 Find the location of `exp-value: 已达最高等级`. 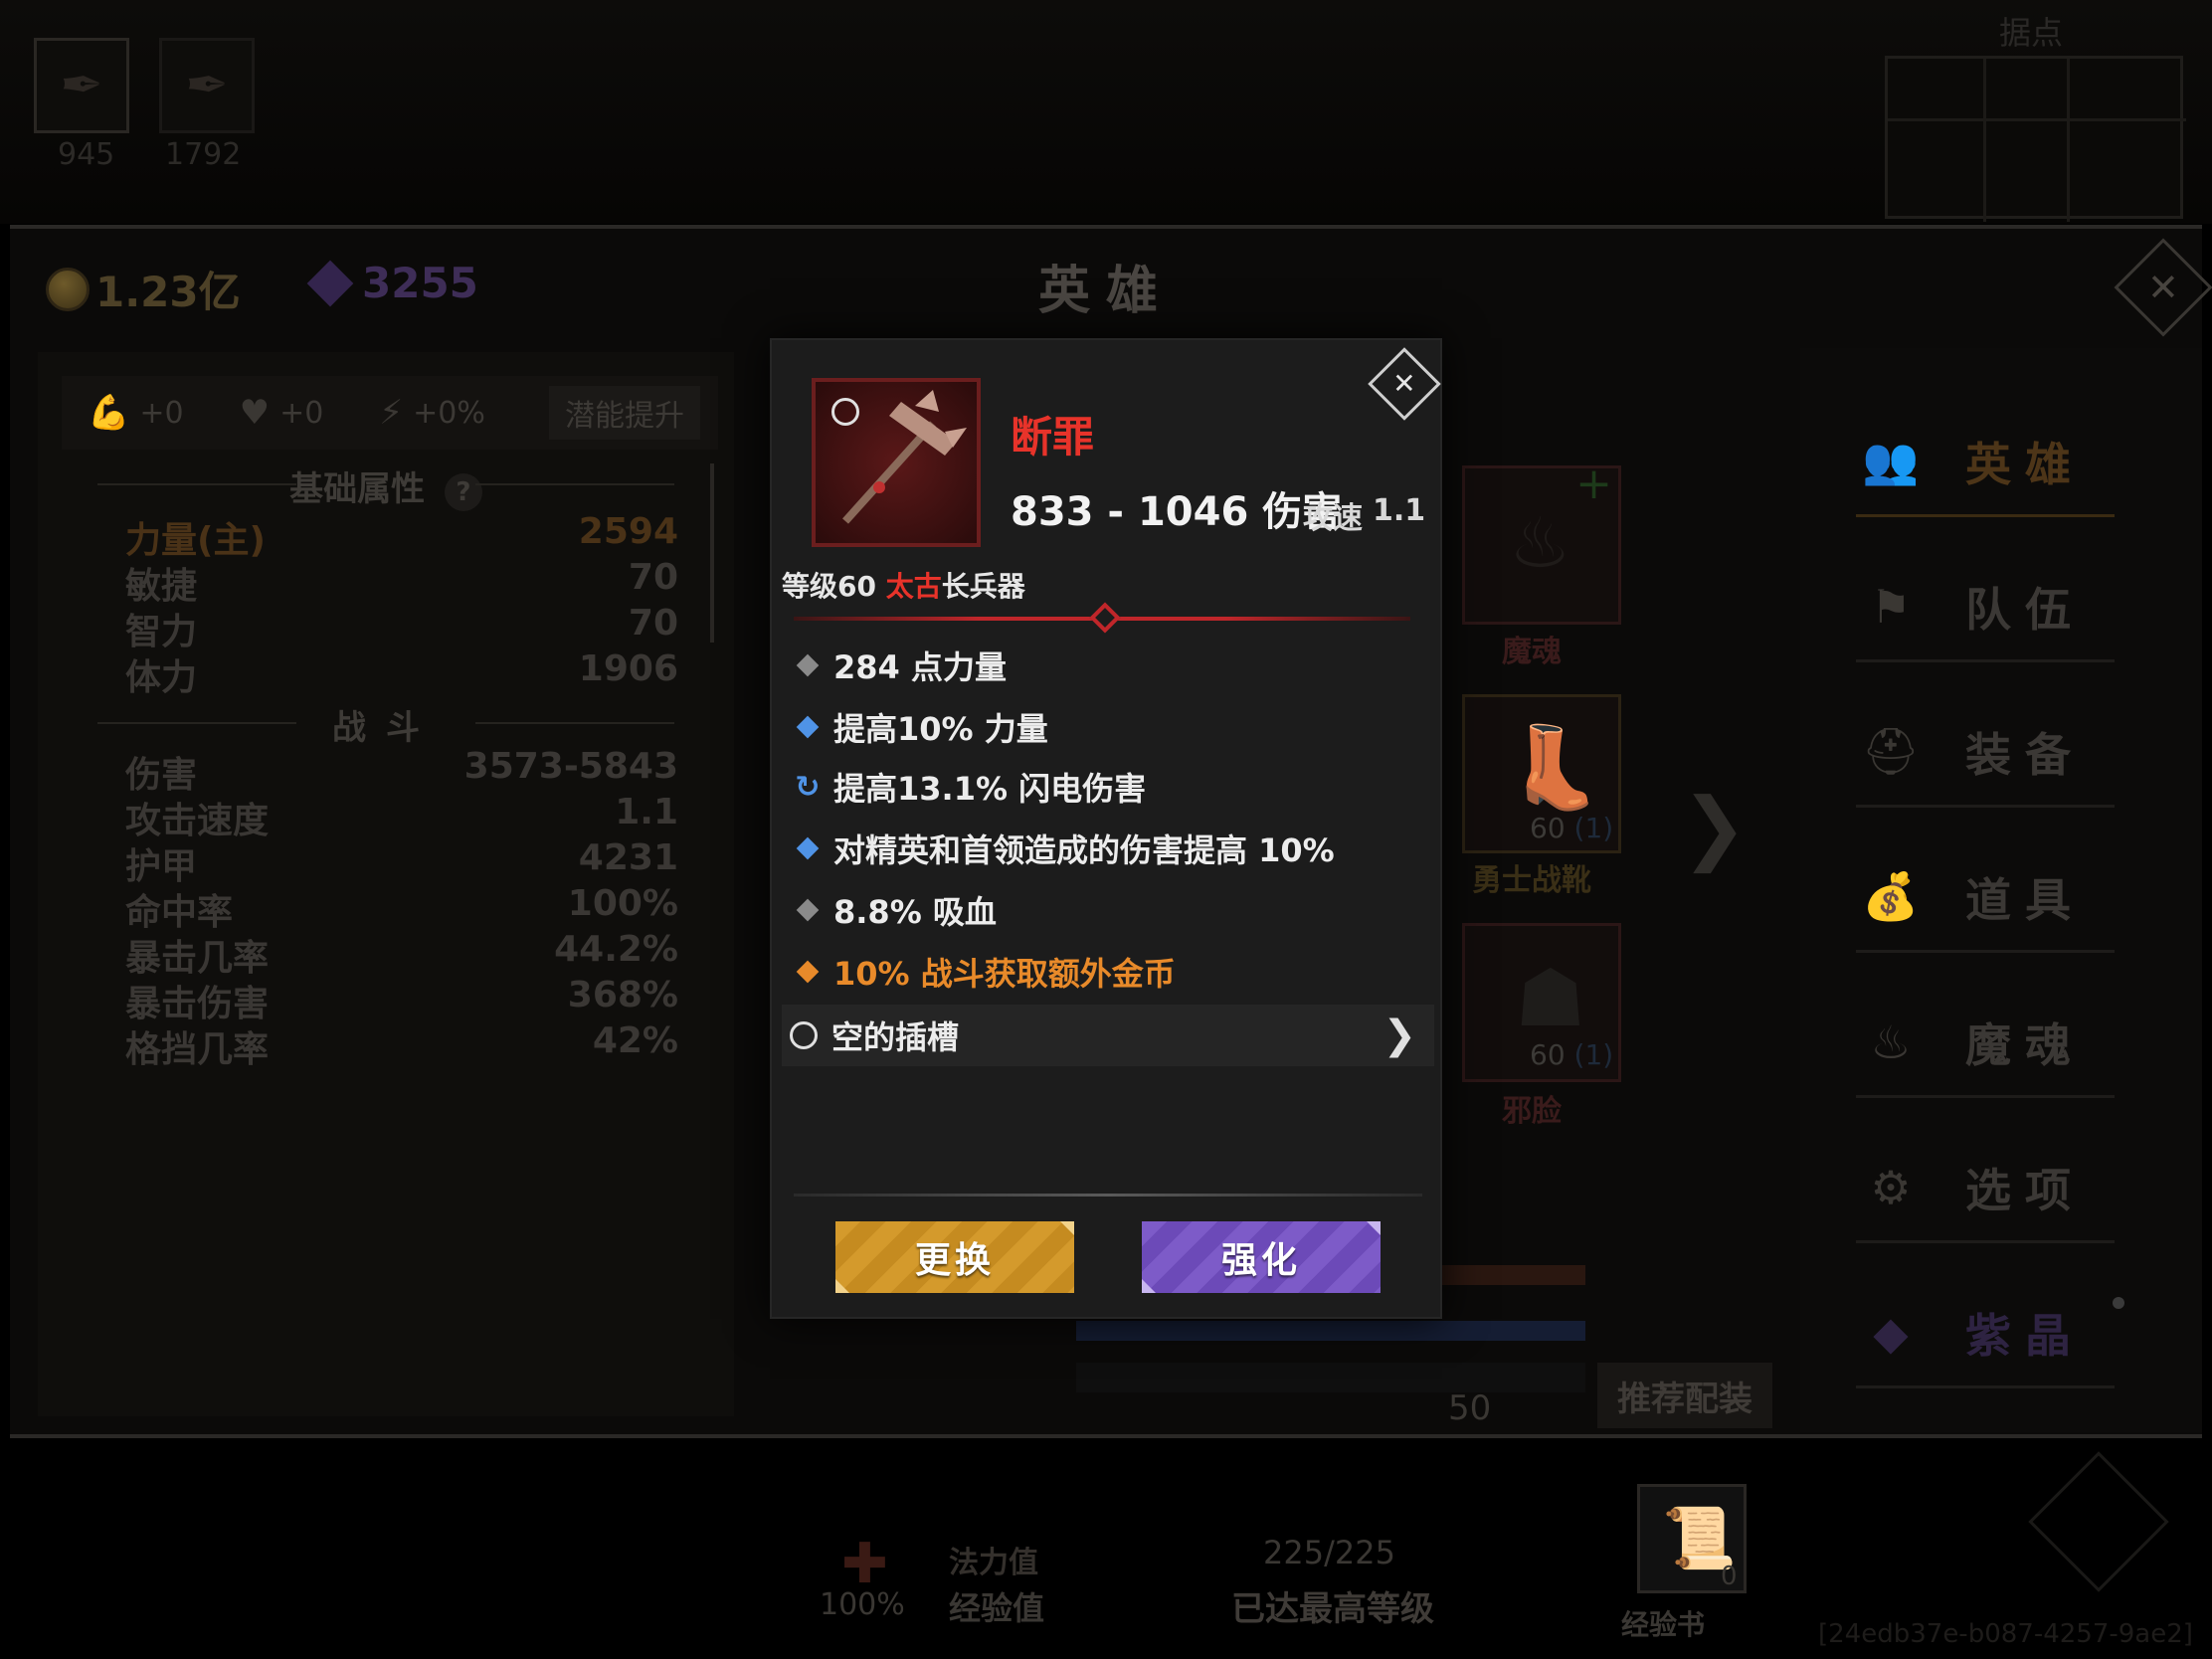

exp-value: 已达最高等级 is located at coordinates (1332, 1609).